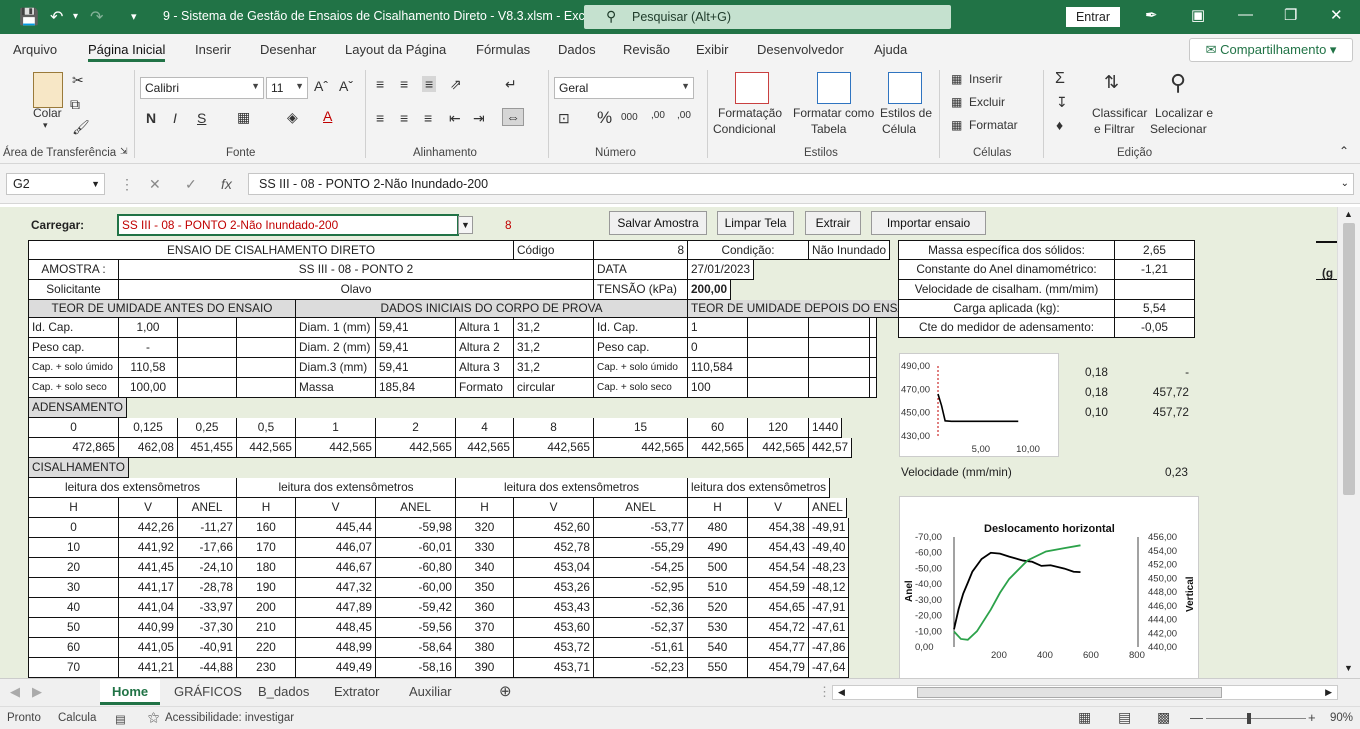 The height and width of the screenshot is (729, 1360). I want to click on umidade-antes-label: Cap. + solo seco, so click(73, 388).